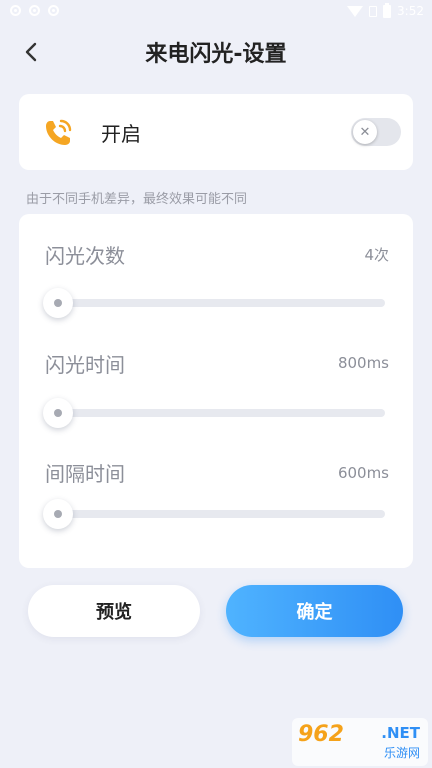 The height and width of the screenshot is (768, 432). What do you see at coordinates (355, 11) in the screenshot?
I see `wifi-icon` at bounding box center [355, 11].